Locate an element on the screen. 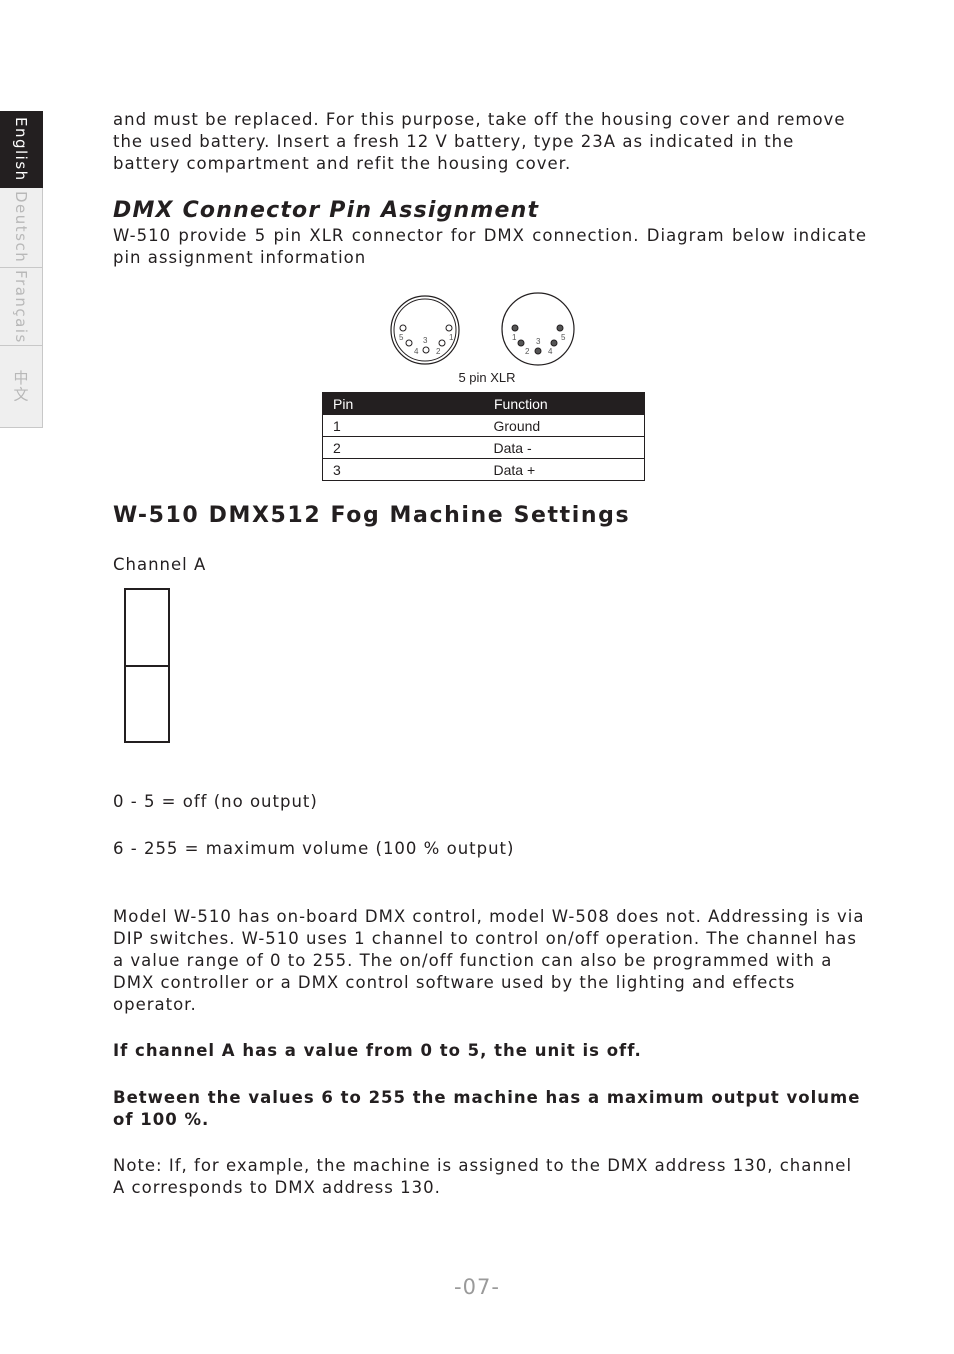 The width and height of the screenshot is (954, 1354). header-pin: Pin is located at coordinates (403, 403).